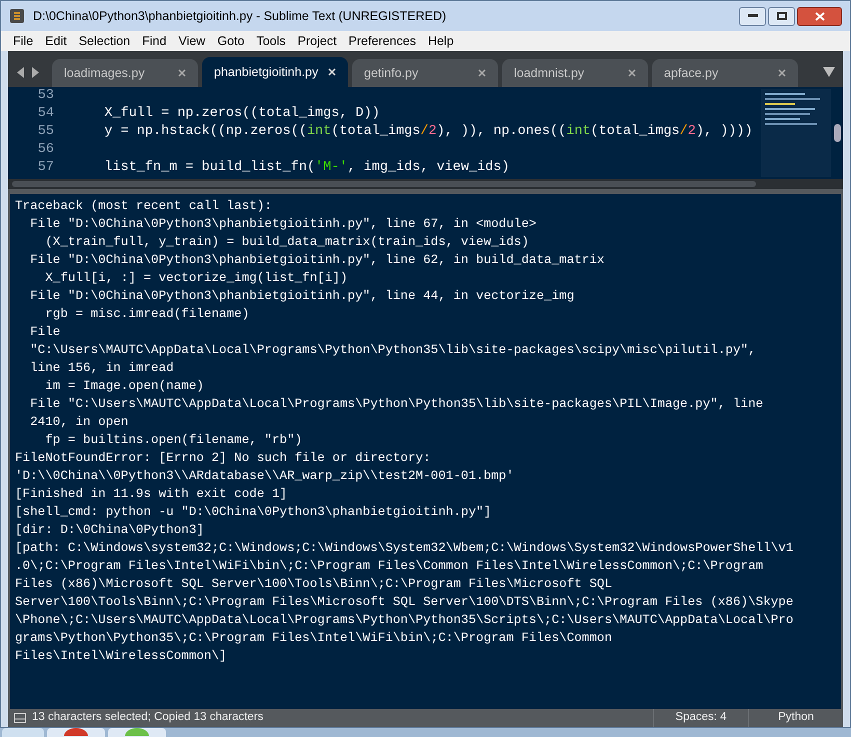 This screenshot has width=851, height=737. I want to click on line-number: 57, so click(45, 168).